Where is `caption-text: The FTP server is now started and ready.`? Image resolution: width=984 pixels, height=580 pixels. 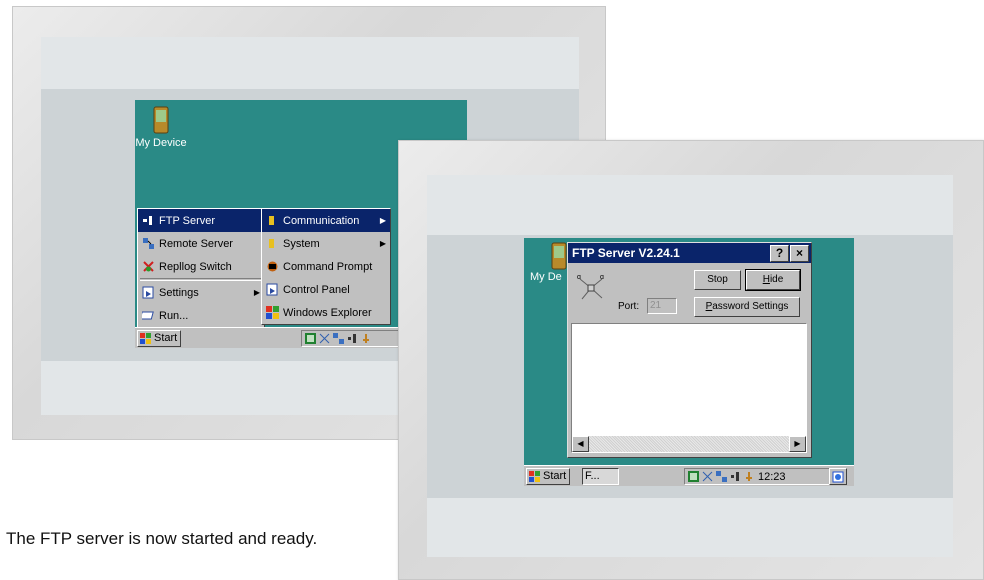 caption-text: The FTP server is now started and ready. is located at coordinates (162, 538).